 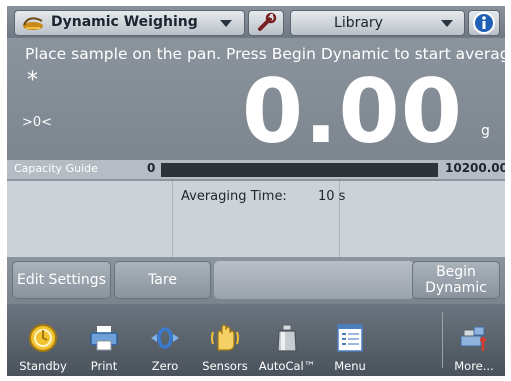 What do you see at coordinates (33, 23) in the screenshot?
I see `dynamic-weighing-icon` at bounding box center [33, 23].